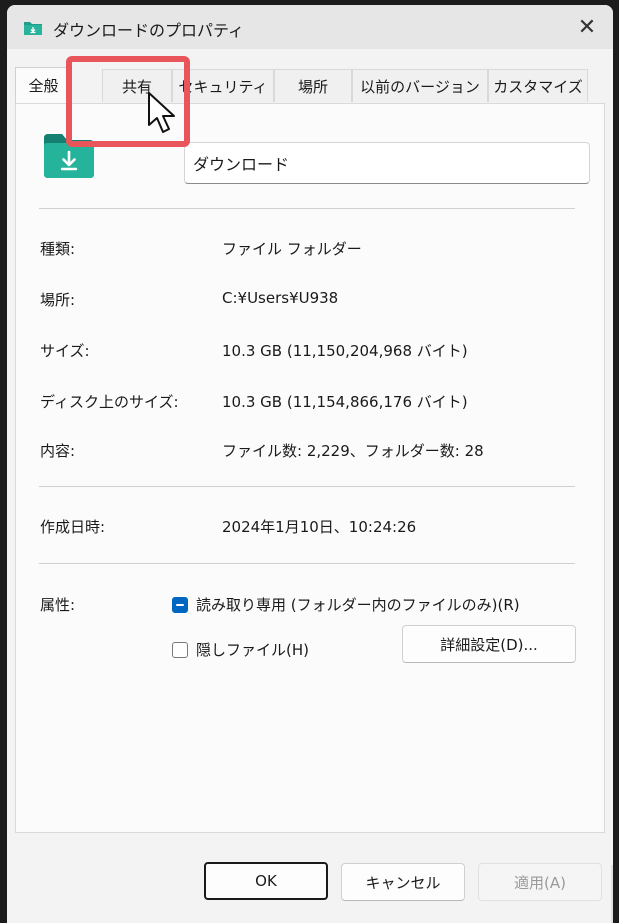 This screenshot has height=923, width=619. Describe the element at coordinates (310, 27) in the screenshot. I see `title-bar: ダウンロードのプロパティ ✕` at that location.